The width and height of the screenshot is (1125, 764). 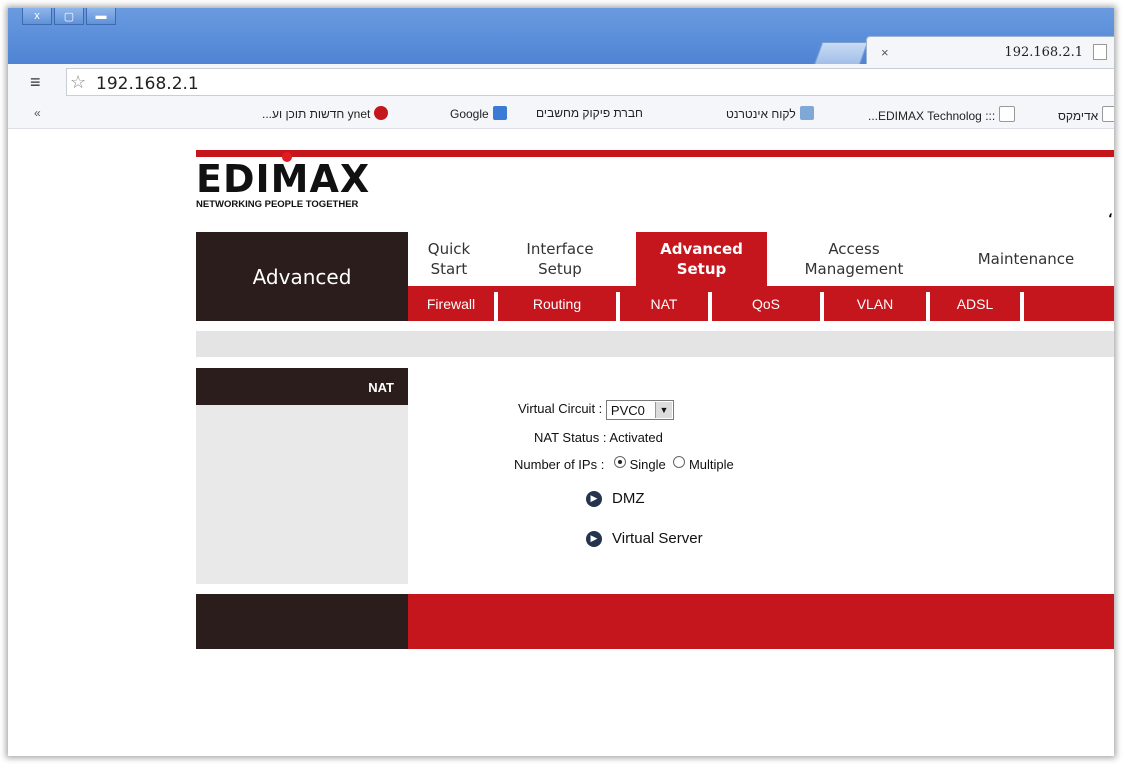 I want to click on dmz-link: ▶ DMZ, so click(x=615, y=498).